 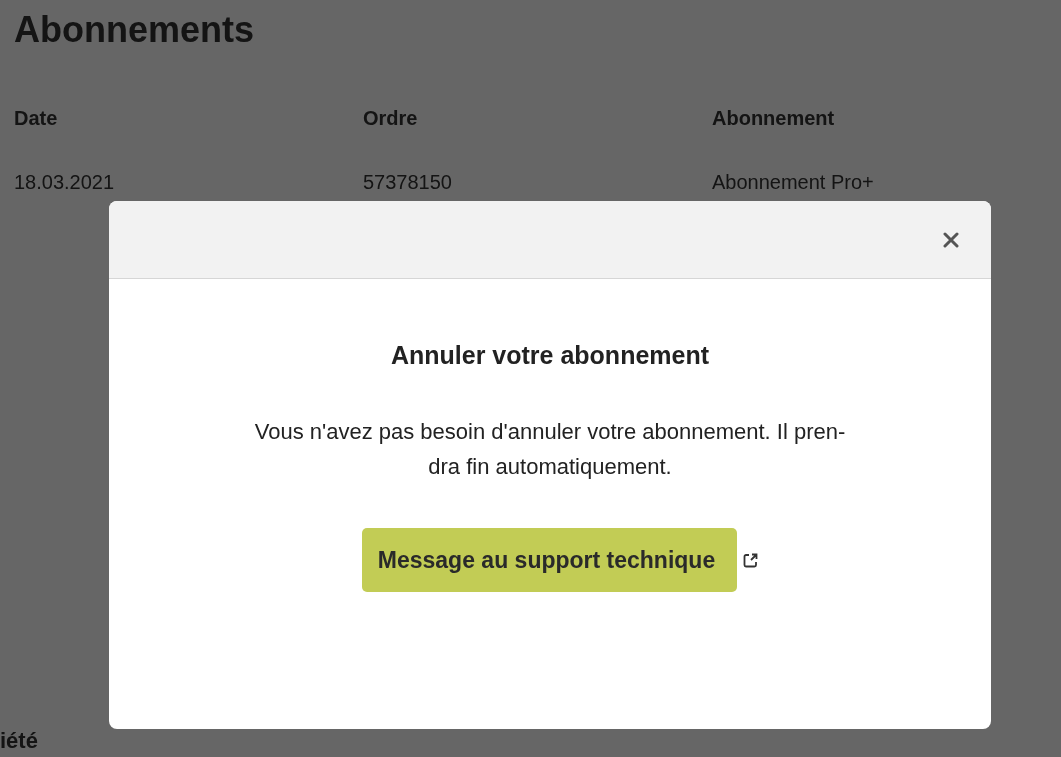 What do you see at coordinates (751, 560) in the screenshot?
I see `external-link-icon` at bounding box center [751, 560].